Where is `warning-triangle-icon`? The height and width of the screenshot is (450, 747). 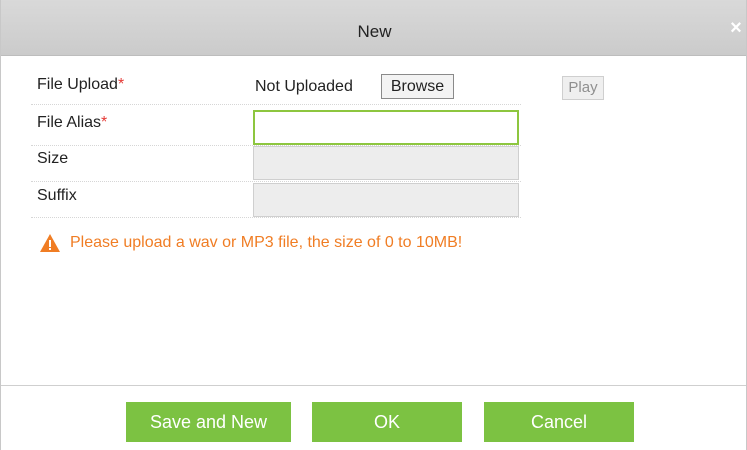
warning-triangle-icon is located at coordinates (50, 243).